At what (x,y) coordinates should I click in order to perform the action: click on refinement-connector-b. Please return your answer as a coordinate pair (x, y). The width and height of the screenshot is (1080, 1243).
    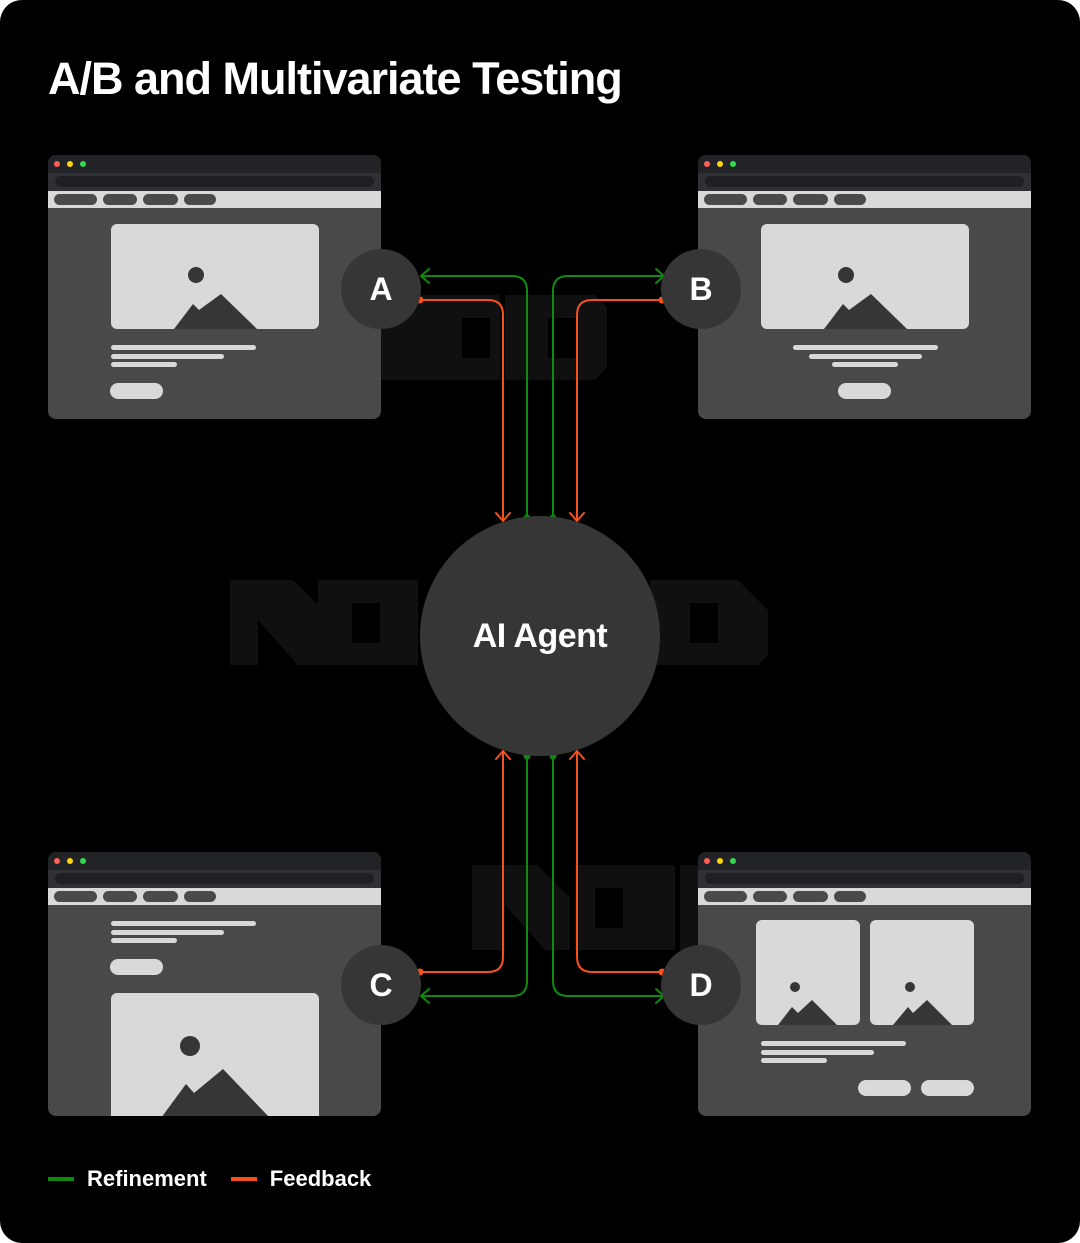
    Looking at the image, I should click on (607, 395).